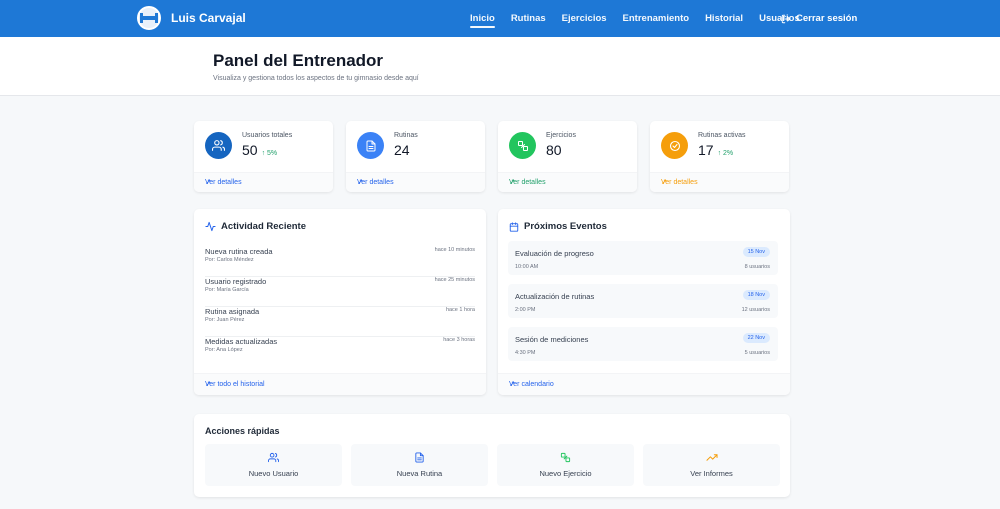  What do you see at coordinates (554, 253) in the screenshot?
I see `event-title: Evaluación de progreso` at bounding box center [554, 253].